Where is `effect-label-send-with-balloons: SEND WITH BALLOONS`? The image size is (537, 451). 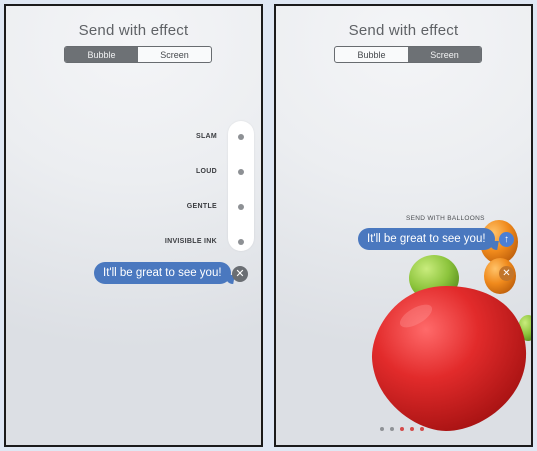 effect-label-send-with-balloons: SEND WITH BALLOONS is located at coordinates (445, 218).